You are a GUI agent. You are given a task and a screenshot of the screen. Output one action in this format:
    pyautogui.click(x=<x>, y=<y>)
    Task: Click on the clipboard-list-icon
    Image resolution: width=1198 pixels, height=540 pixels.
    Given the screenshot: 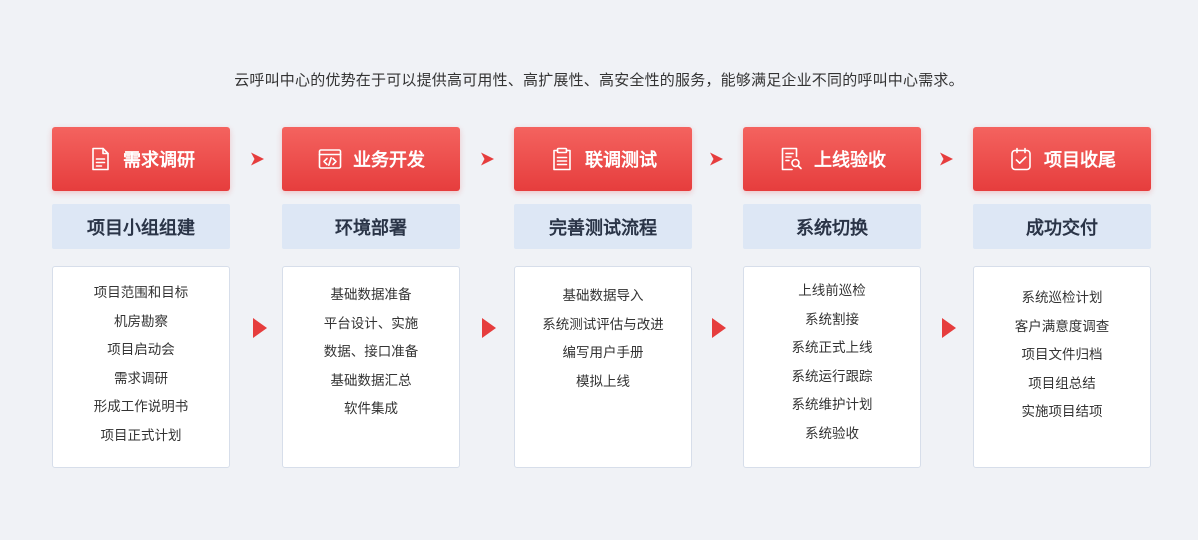 What is the action you would take?
    pyautogui.click(x=562, y=159)
    